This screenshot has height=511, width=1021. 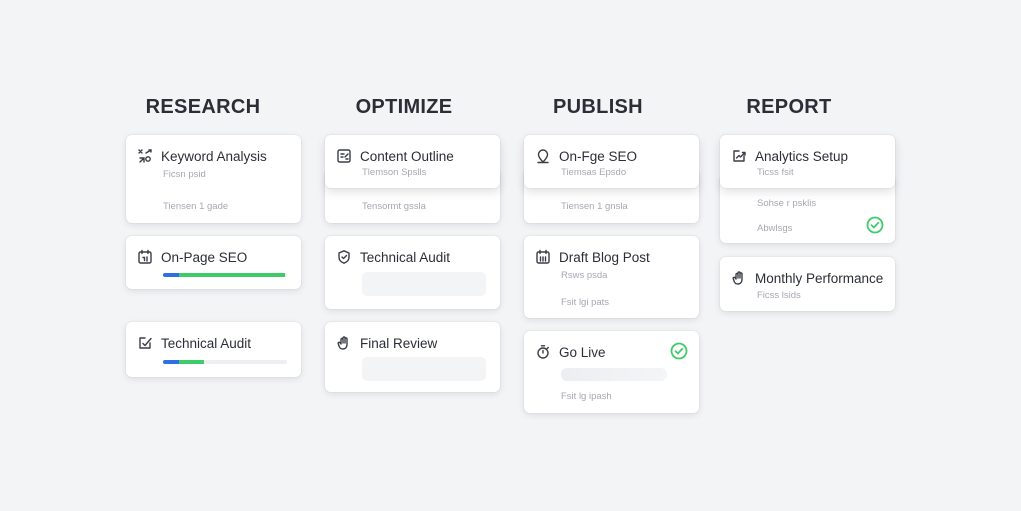 What do you see at coordinates (543, 352) in the screenshot?
I see `timer-icon` at bounding box center [543, 352].